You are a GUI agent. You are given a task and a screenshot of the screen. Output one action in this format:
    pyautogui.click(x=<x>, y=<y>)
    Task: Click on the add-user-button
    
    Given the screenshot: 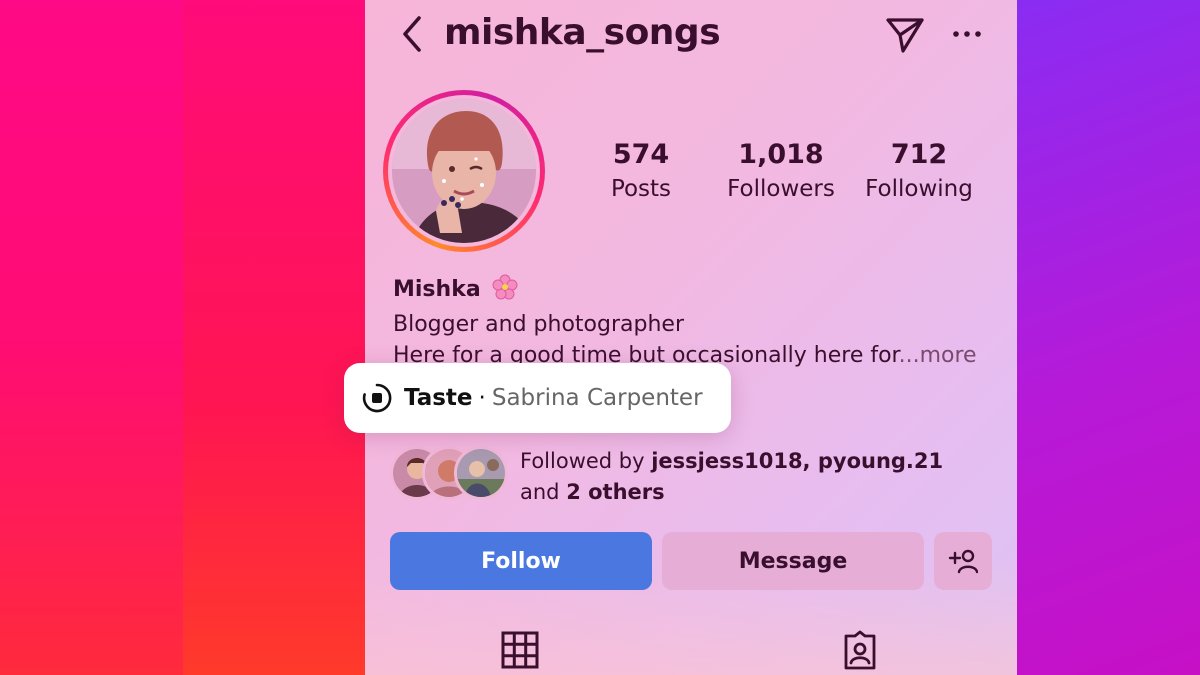 What is the action you would take?
    pyautogui.click(x=963, y=561)
    